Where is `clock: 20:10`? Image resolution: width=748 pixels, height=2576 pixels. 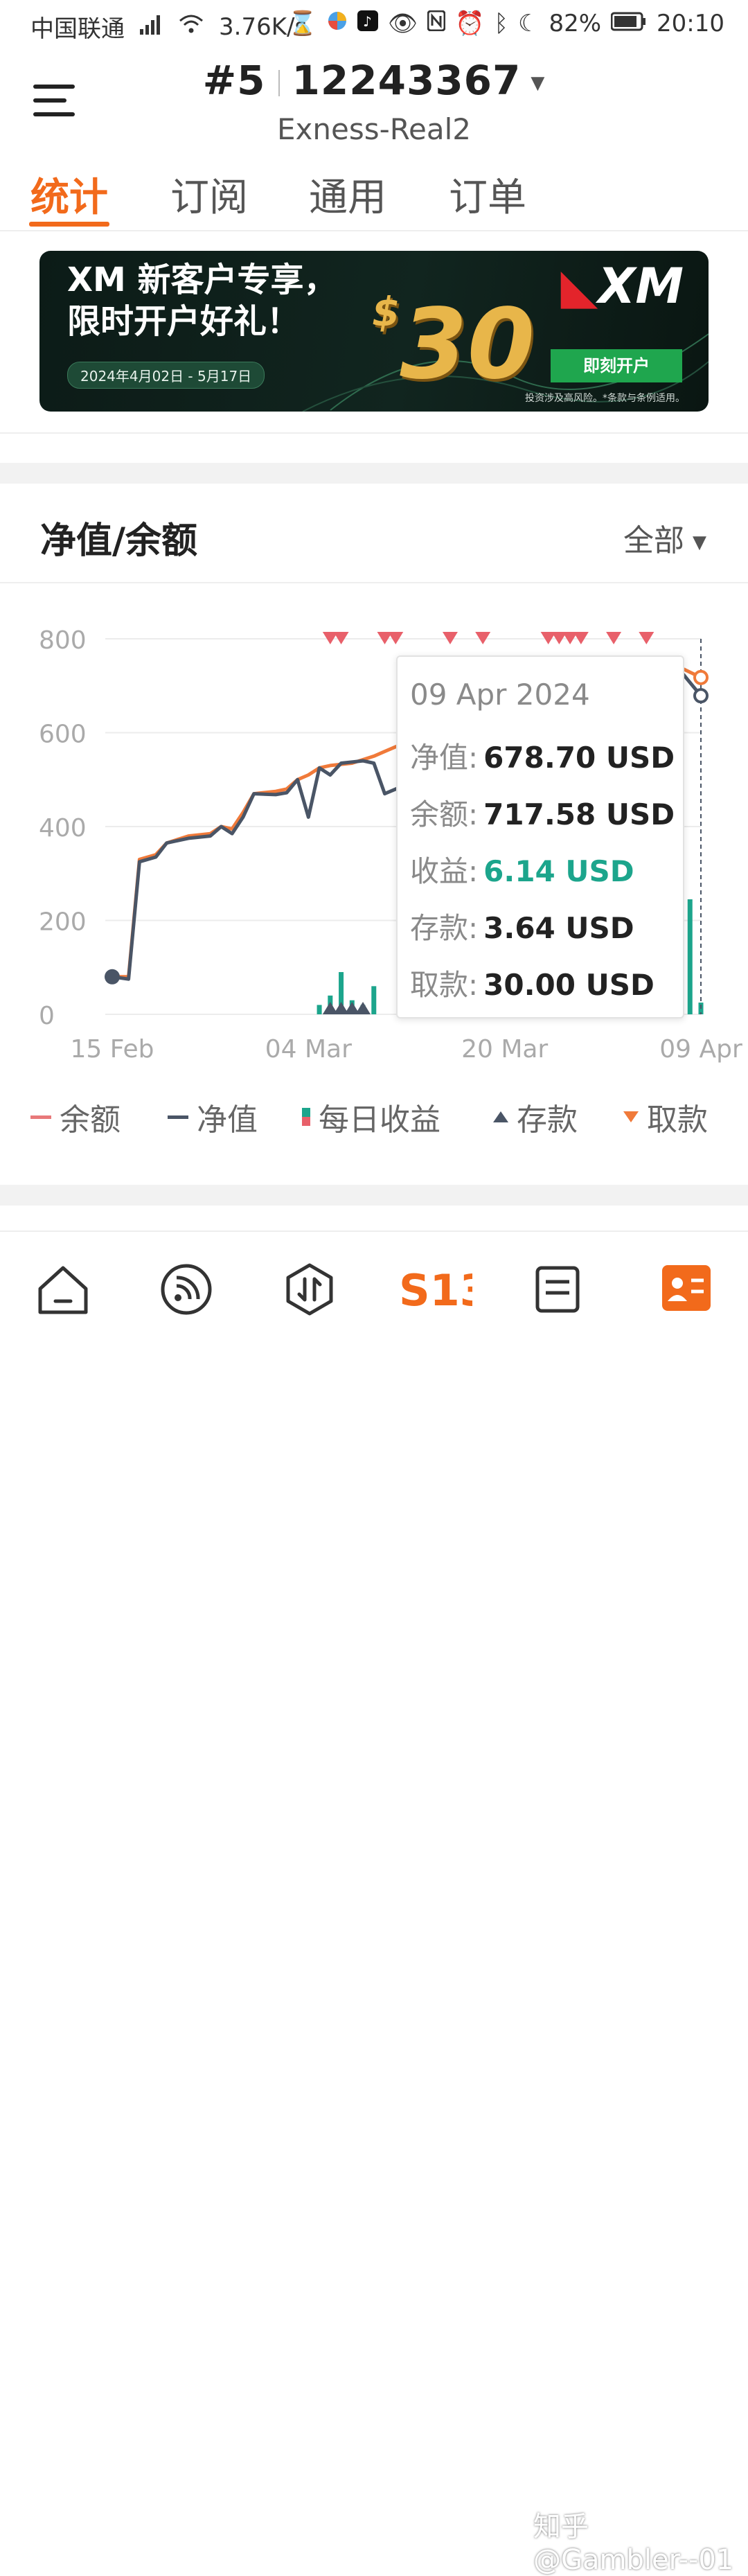
clock: 20:10 is located at coordinates (690, 23).